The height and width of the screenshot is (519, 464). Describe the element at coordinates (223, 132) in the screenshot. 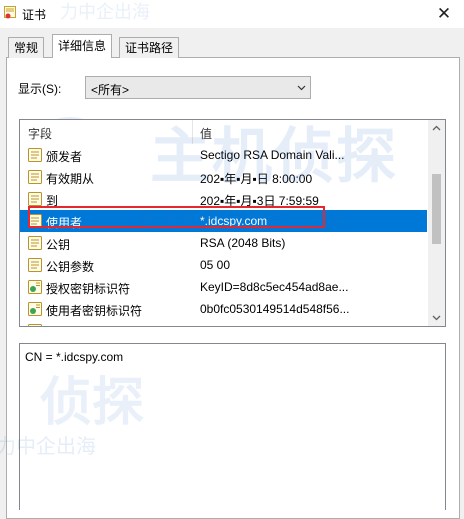

I see `list-header: 字段 值` at that location.